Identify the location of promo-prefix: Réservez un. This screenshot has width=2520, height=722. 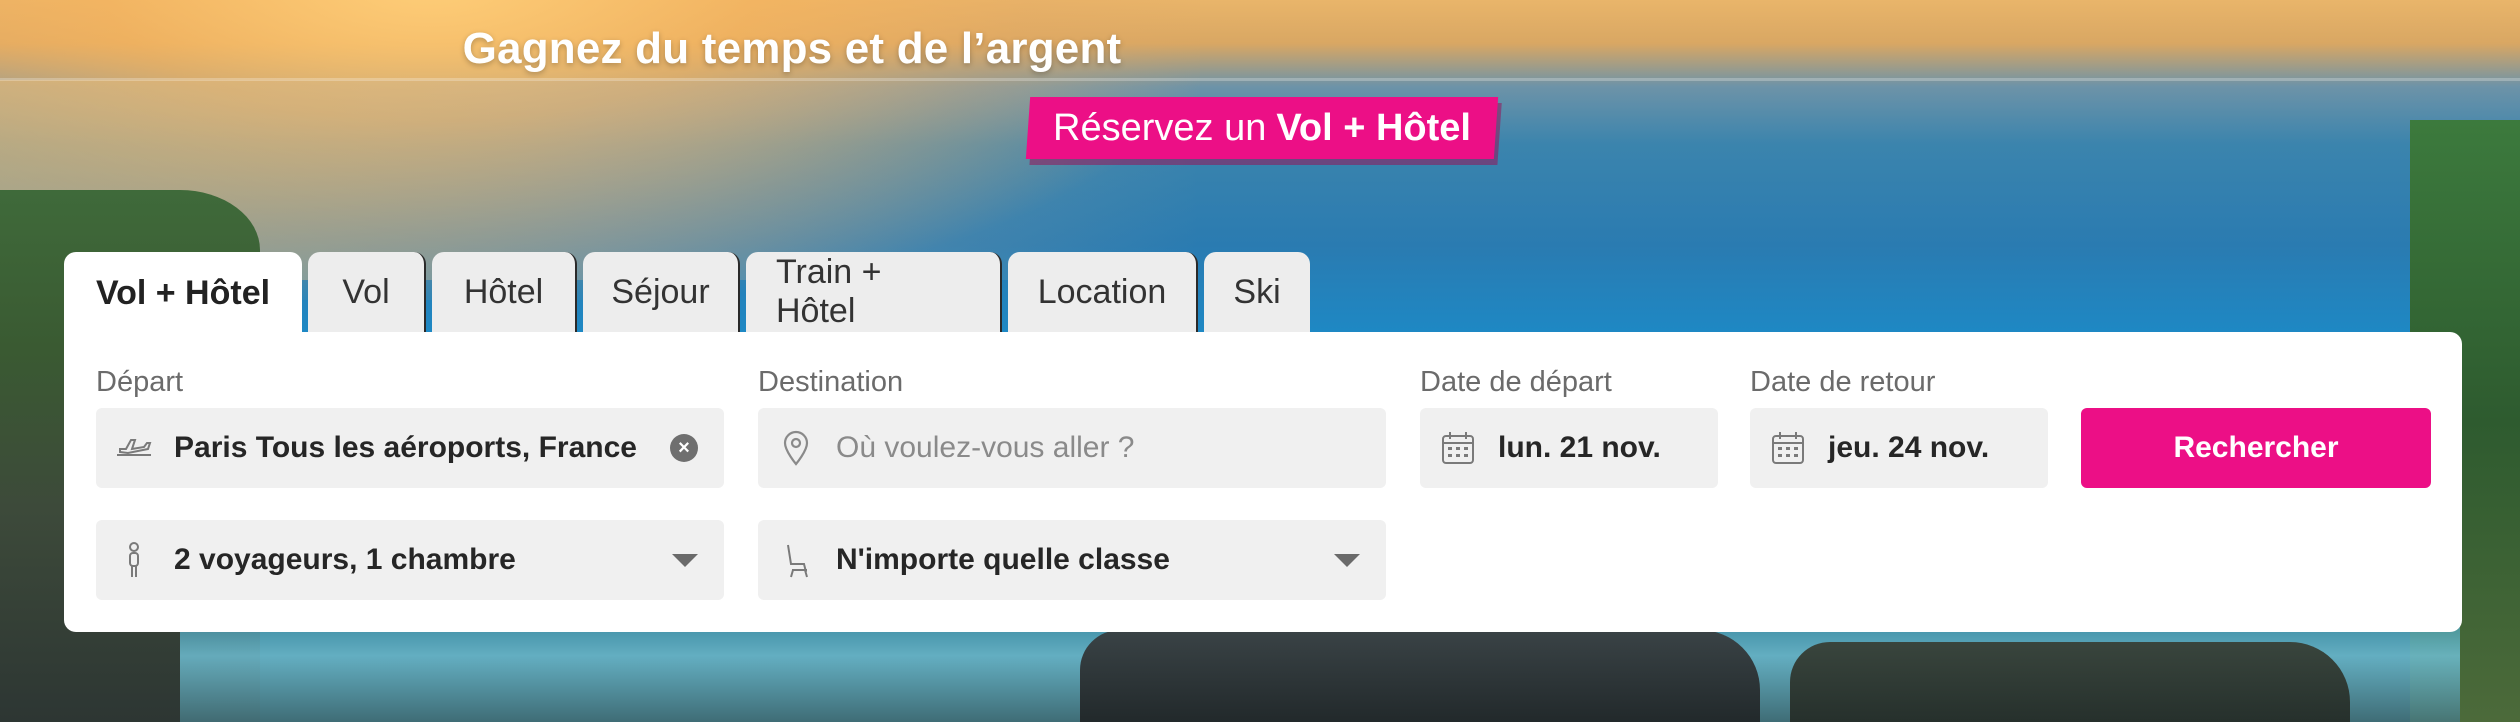
(1160, 127).